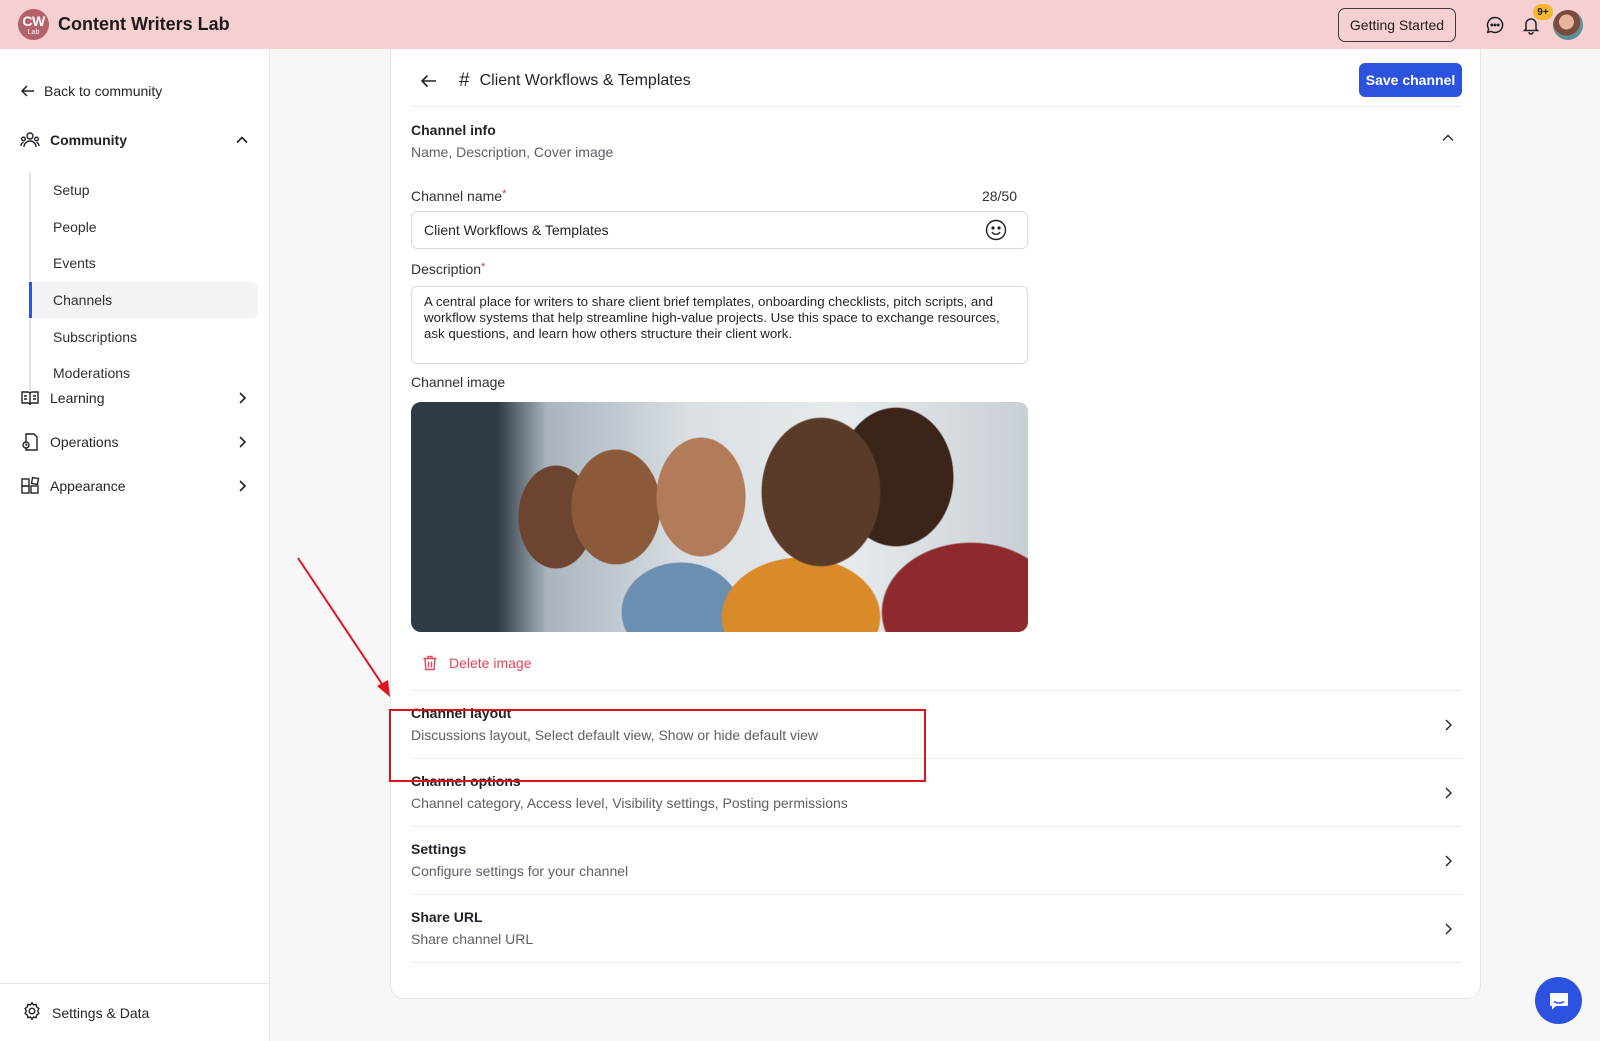  Describe the element at coordinates (33, 20) in the screenshot. I see `logo-text: CW` at that location.